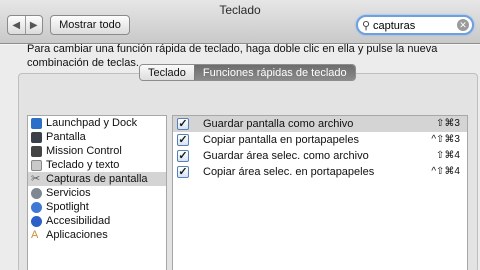 The width and height of the screenshot is (480, 270). What do you see at coordinates (36, 151) in the screenshot?
I see `mission-control-icon` at bounding box center [36, 151].